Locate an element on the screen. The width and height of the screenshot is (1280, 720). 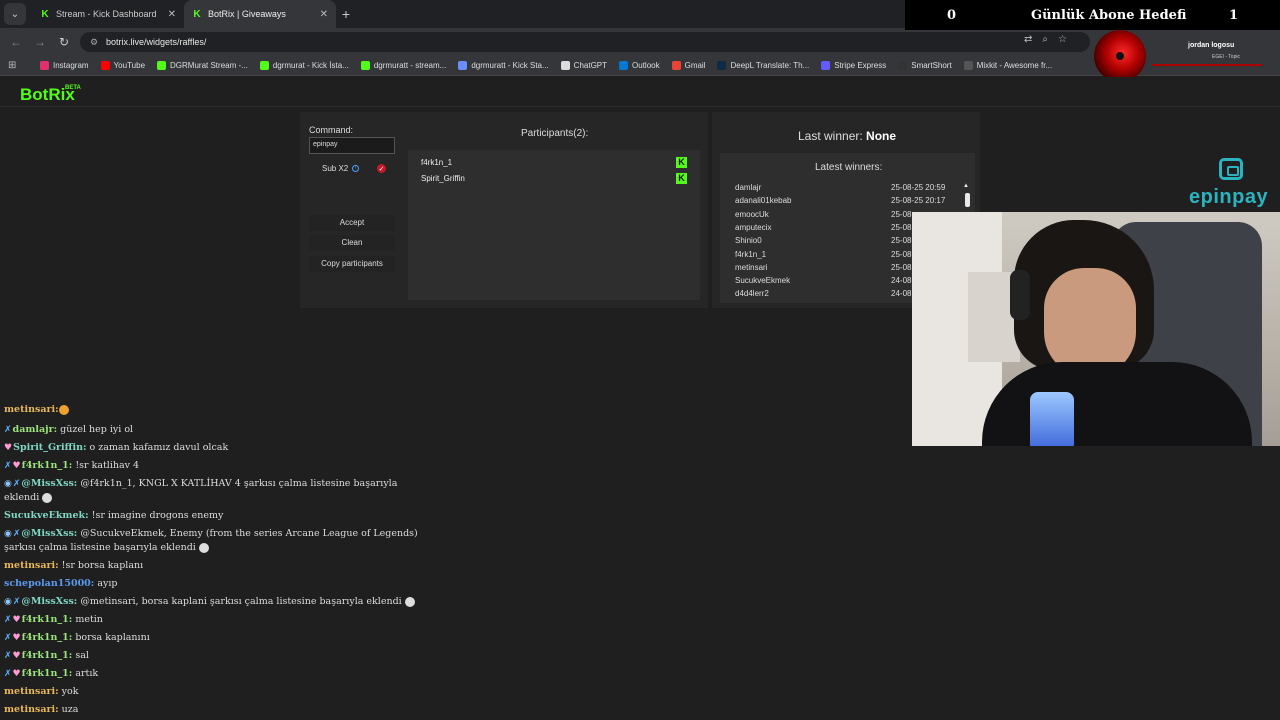
bookmark-item: Outlook is located at coordinates (639, 65).